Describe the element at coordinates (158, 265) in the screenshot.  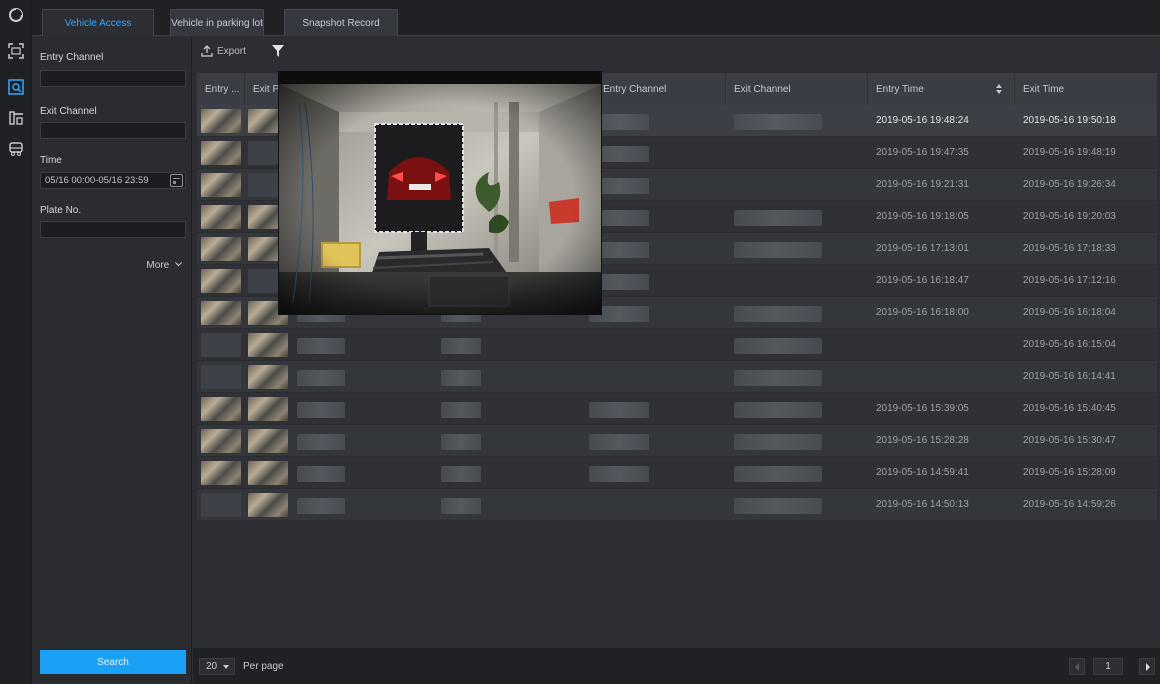
I see `more-label: More` at that location.